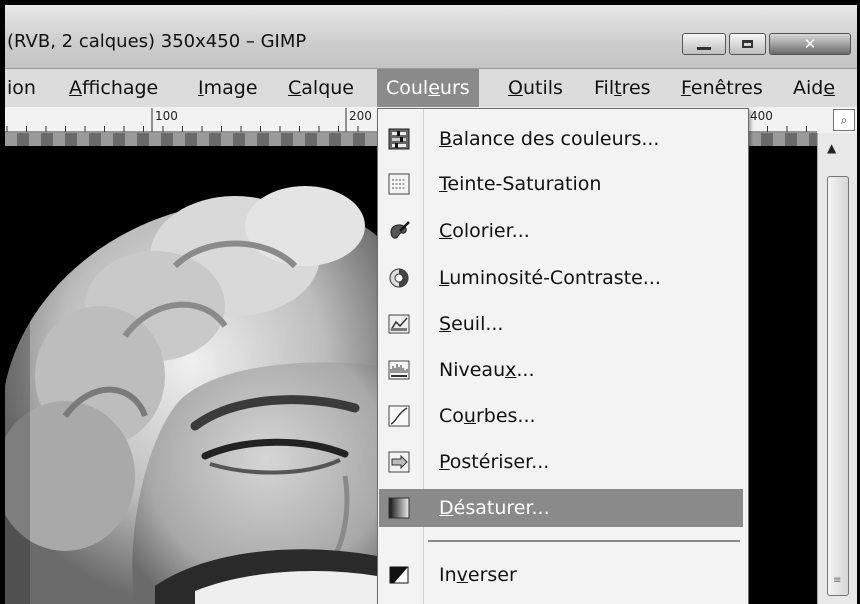 This screenshot has height=604, width=860. I want to click on posterize-icon, so click(399, 462).